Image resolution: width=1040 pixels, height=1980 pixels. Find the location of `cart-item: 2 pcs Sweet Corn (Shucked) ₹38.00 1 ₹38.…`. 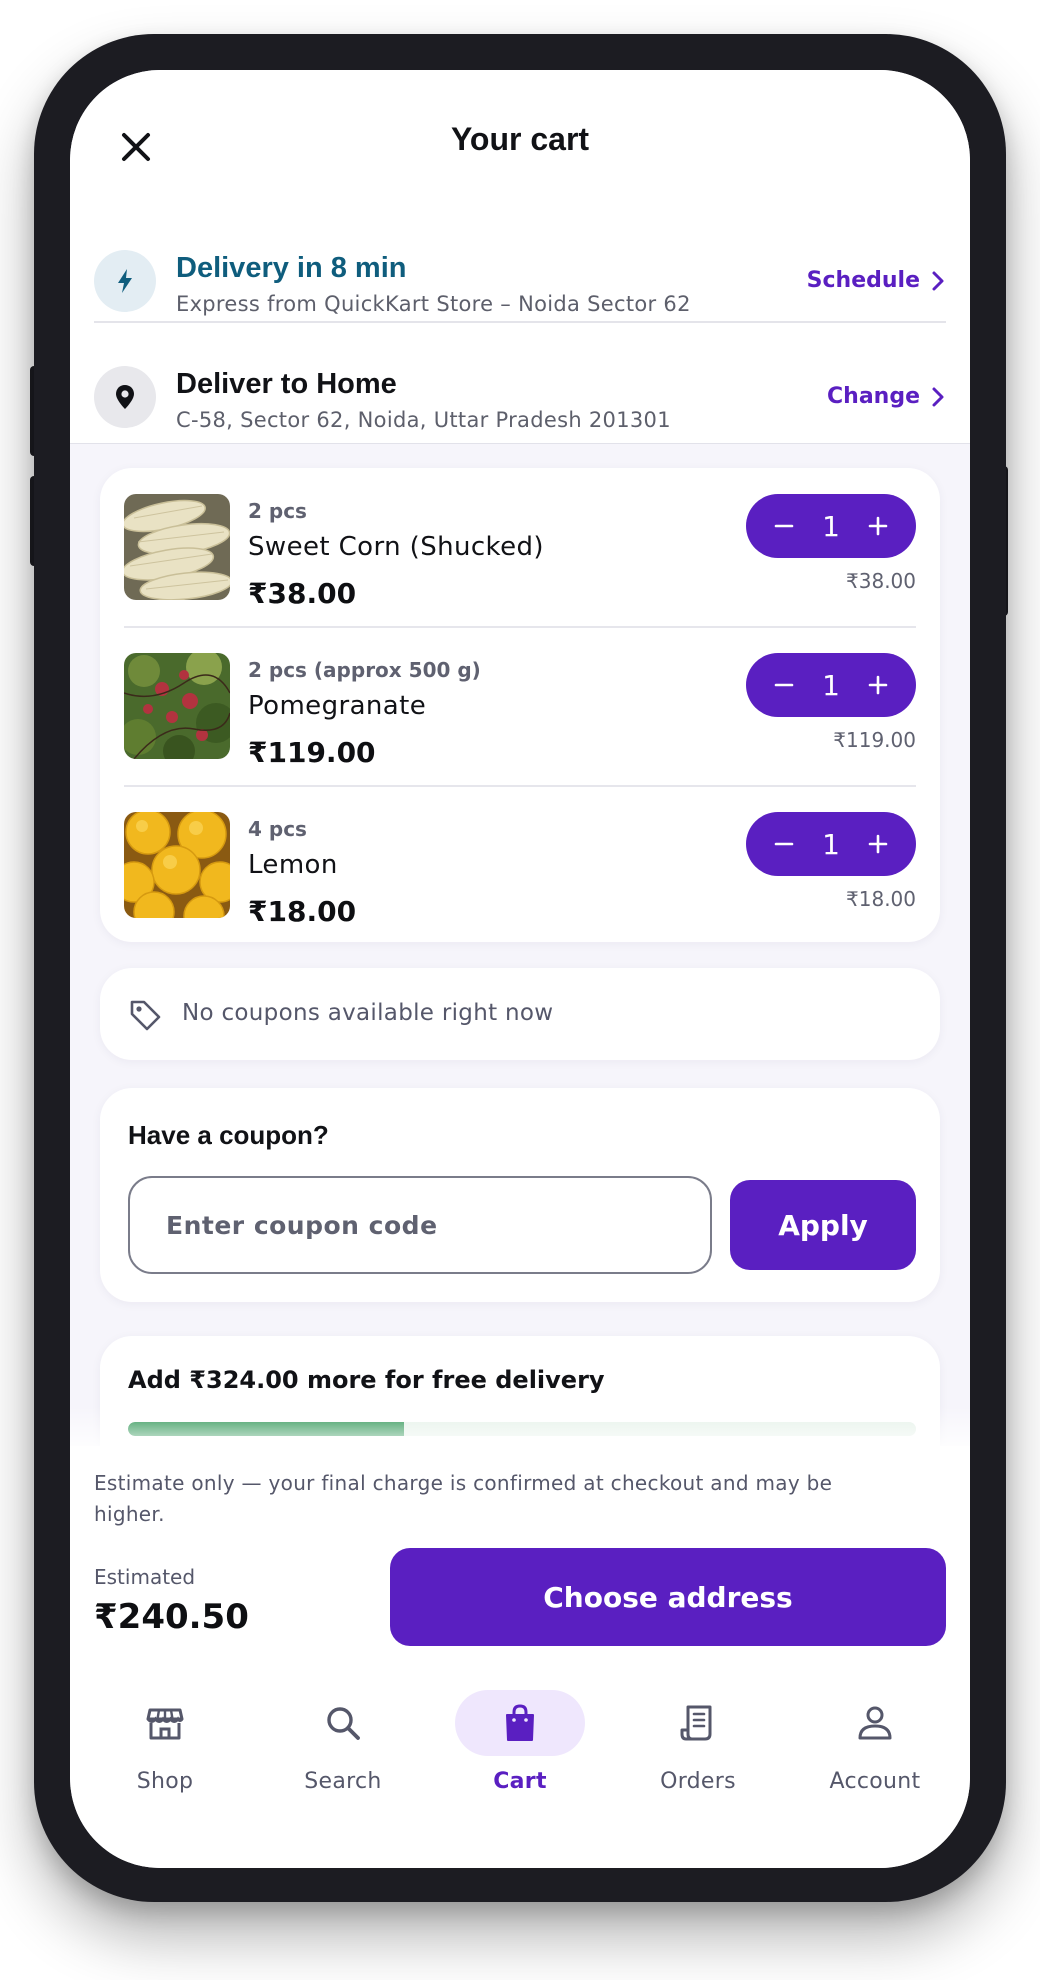

cart-item: 2 pcs Sweet Corn (Shucked) ₹38.00 1 ₹38.… is located at coordinates (520, 559).